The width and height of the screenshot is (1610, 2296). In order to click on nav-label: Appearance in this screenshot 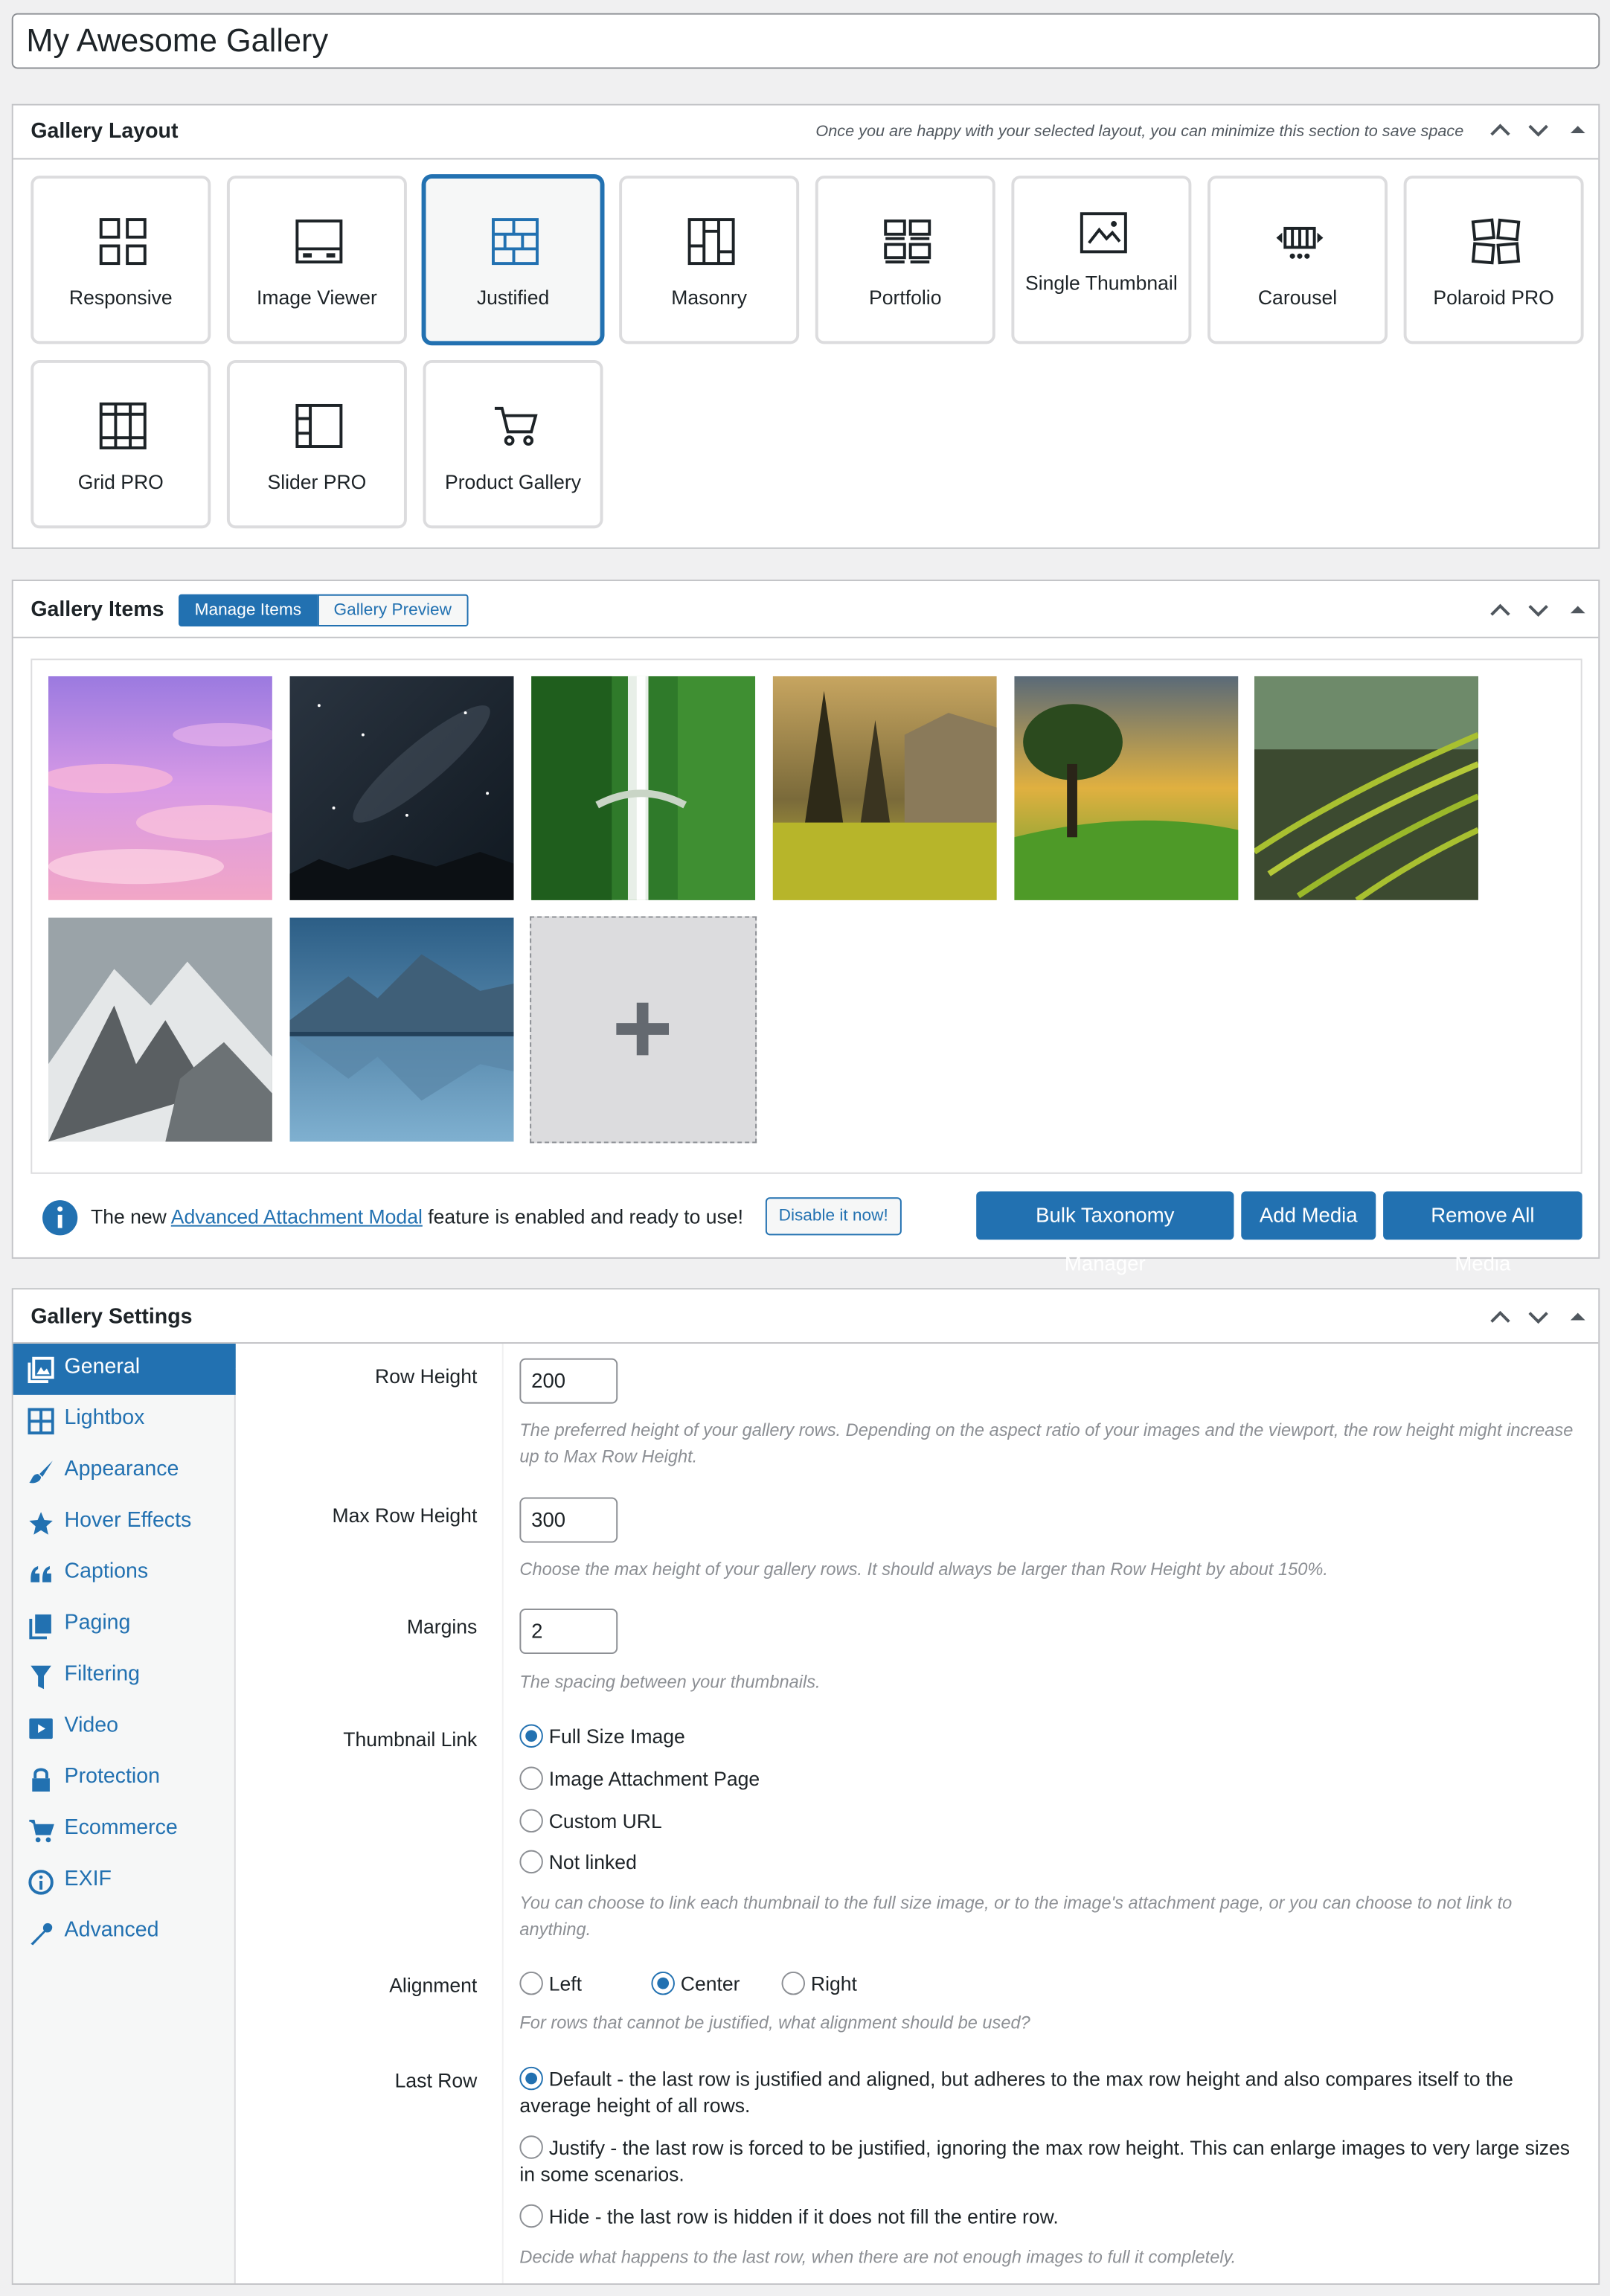, I will do `click(121, 1469)`.